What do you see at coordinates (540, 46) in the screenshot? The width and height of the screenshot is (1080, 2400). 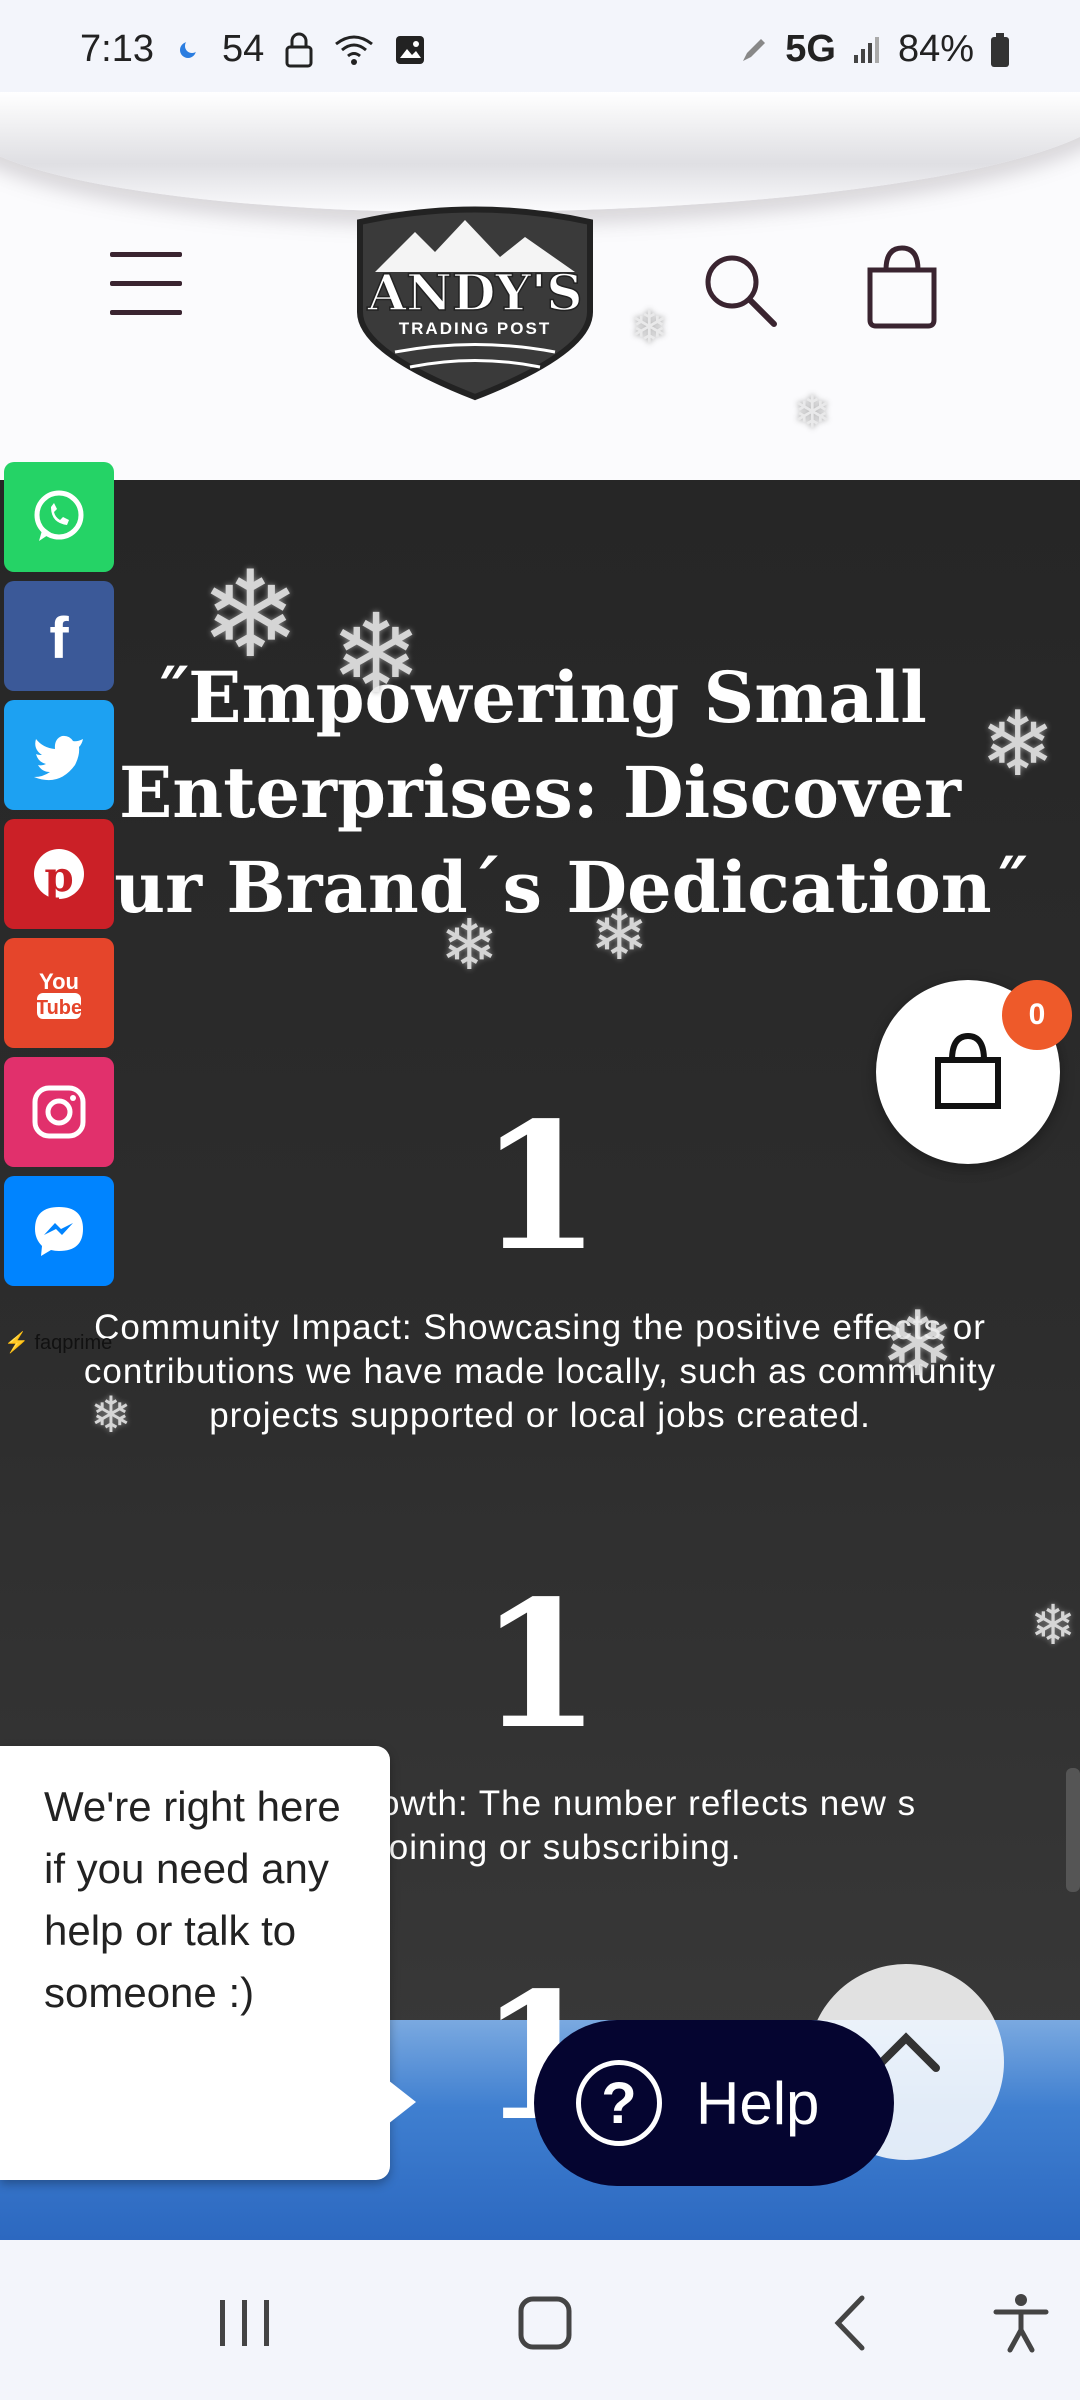 I see `status-bar: 7:13 54 5G 84%` at bounding box center [540, 46].